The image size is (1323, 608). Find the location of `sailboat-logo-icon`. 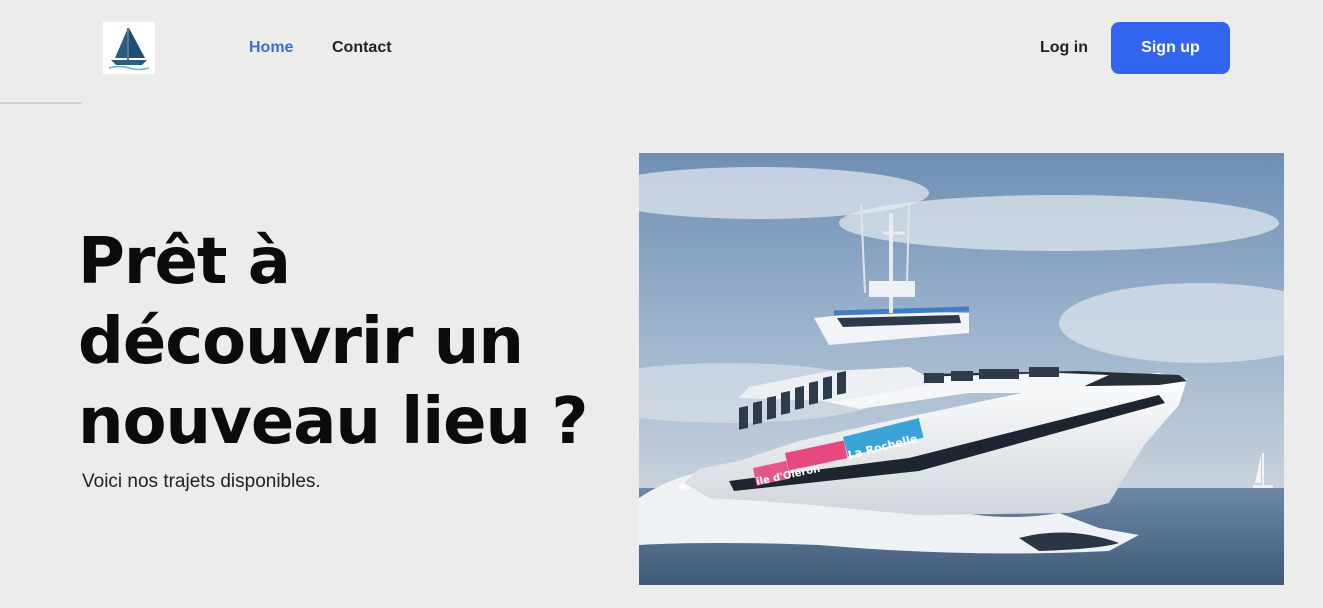

sailboat-logo-icon is located at coordinates (129, 49).